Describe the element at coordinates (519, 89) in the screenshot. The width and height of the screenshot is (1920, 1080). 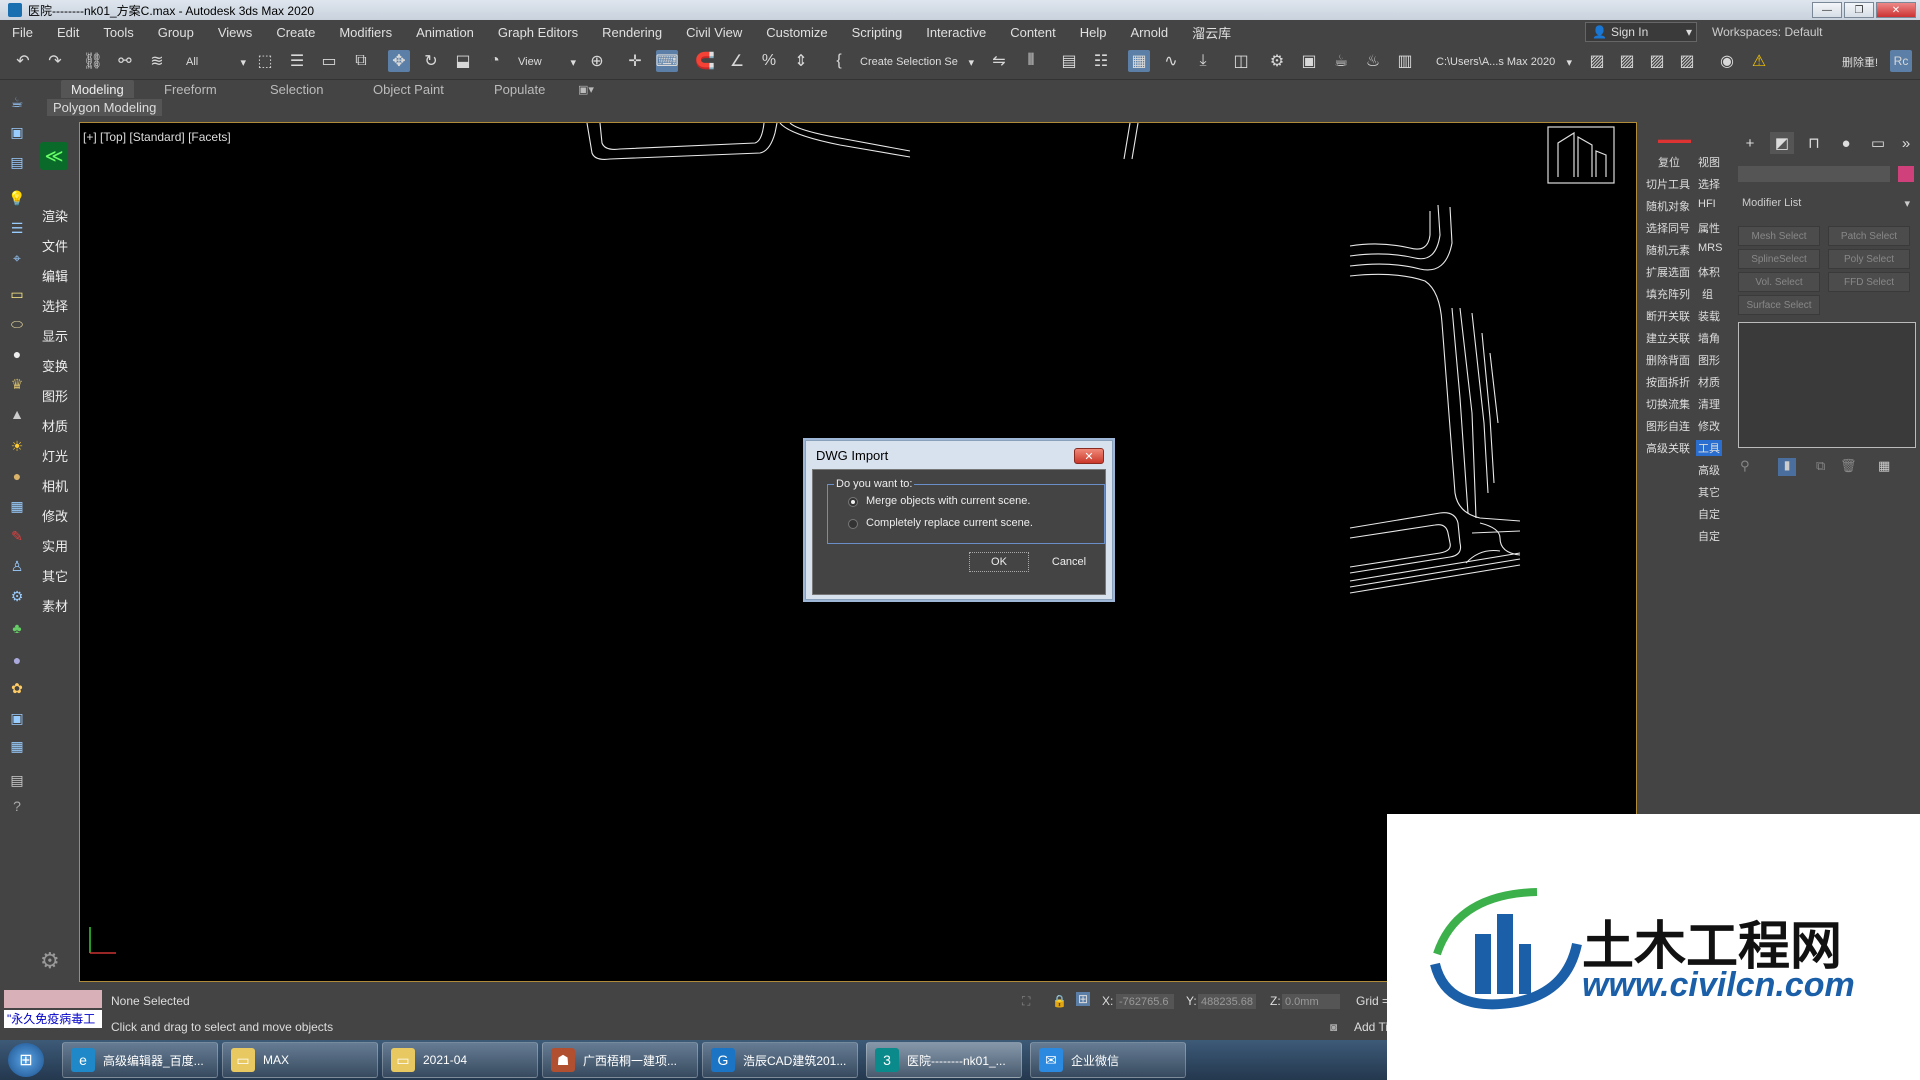
I see `ribbon-tab-populate: Populate` at that location.